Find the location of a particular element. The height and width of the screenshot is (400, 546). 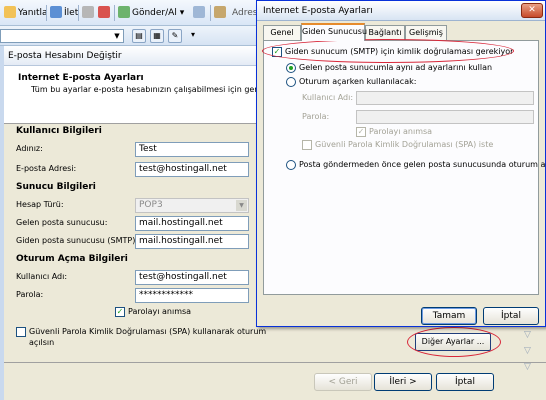

smtp-username-label: Kullanıcı Adı: is located at coordinates (328, 97).